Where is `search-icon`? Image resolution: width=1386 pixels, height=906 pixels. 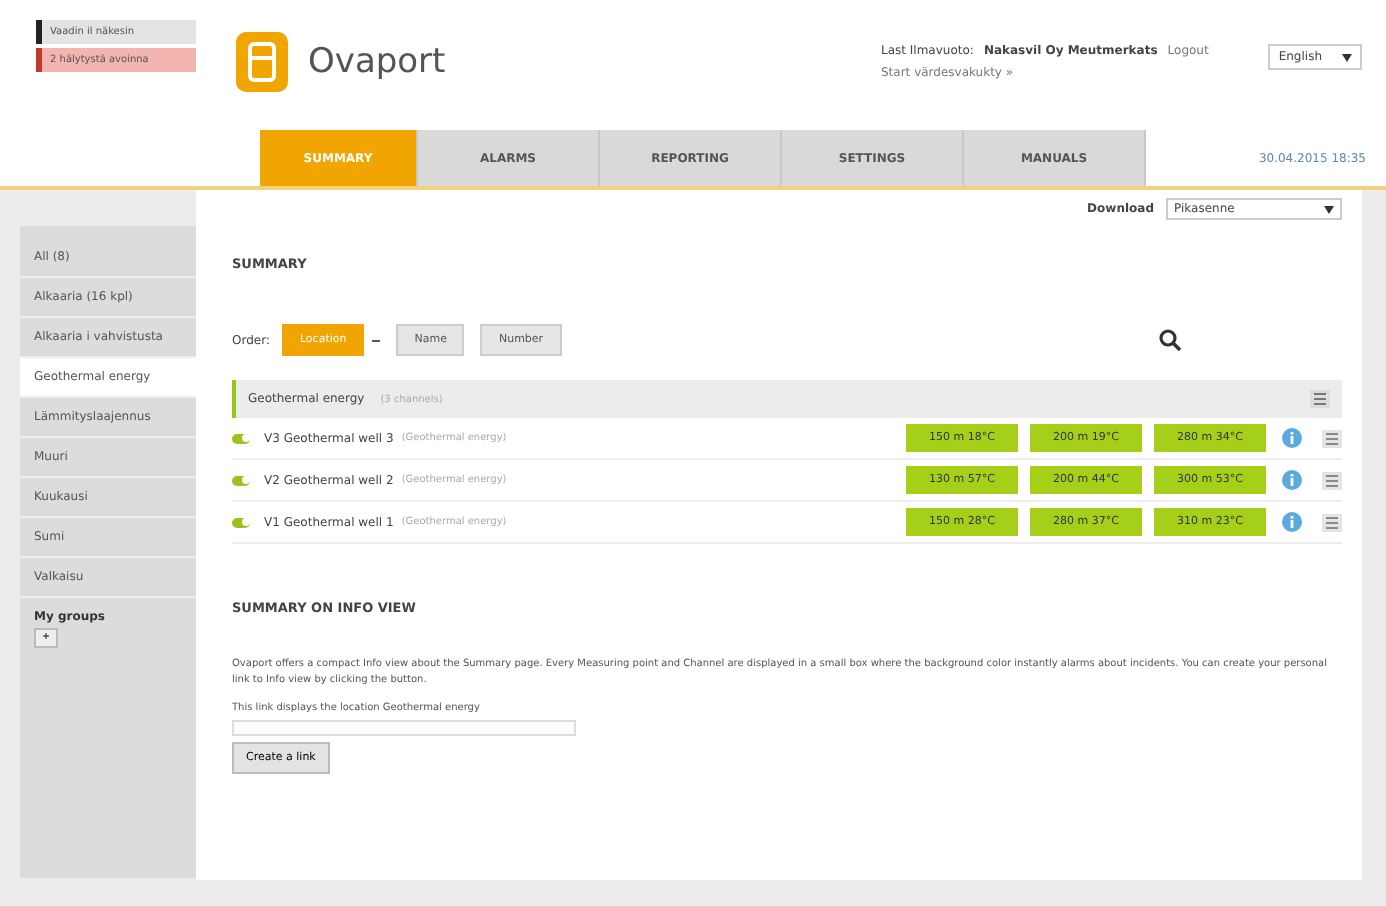
search-icon is located at coordinates (1170, 340).